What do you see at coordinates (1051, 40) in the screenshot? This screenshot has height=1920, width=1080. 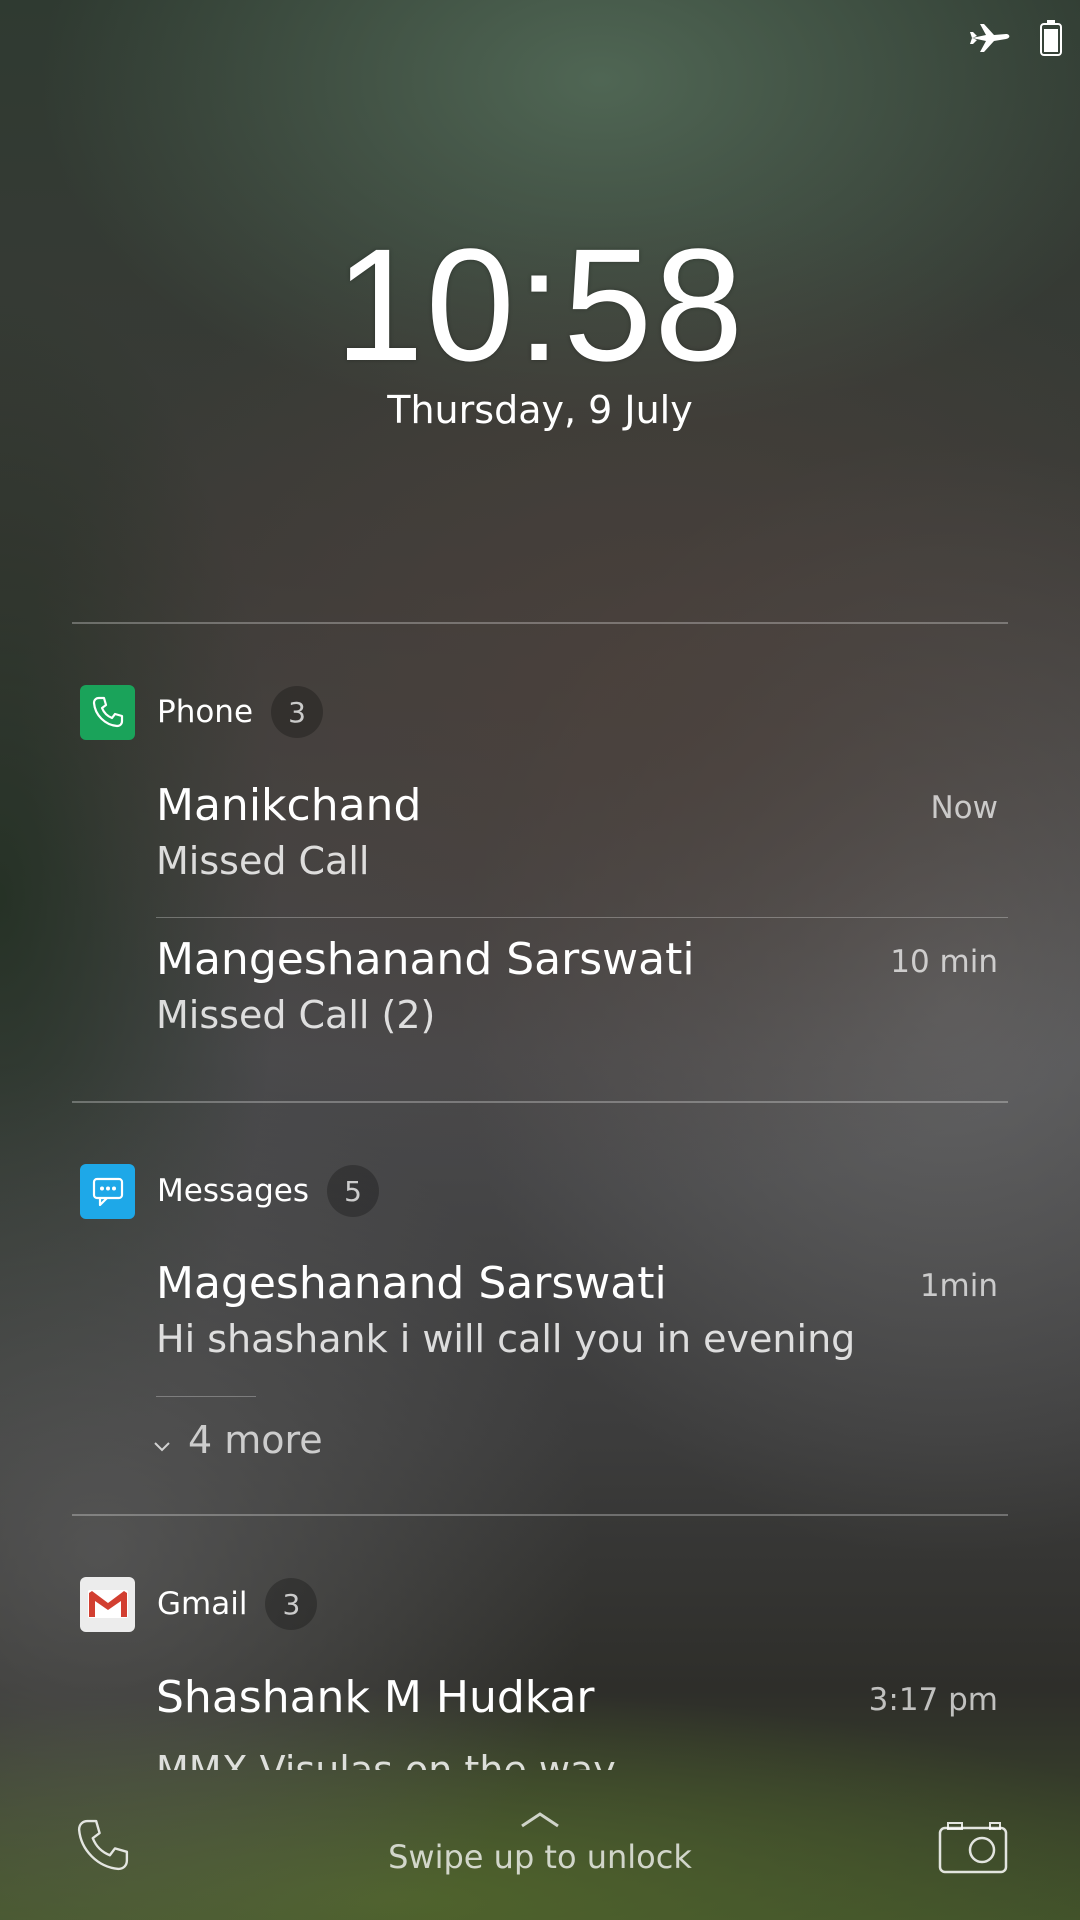 I see `battery-icon` at bounding box center [1051, 40].